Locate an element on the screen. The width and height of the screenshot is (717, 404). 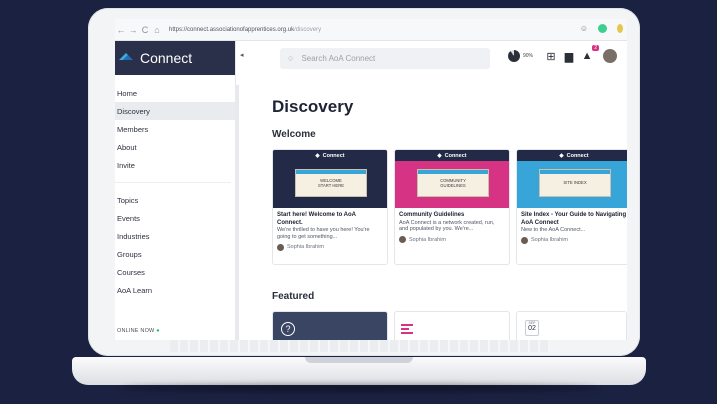
calendar-date-icon: SEP 02 is located at coordinates (532, 328).